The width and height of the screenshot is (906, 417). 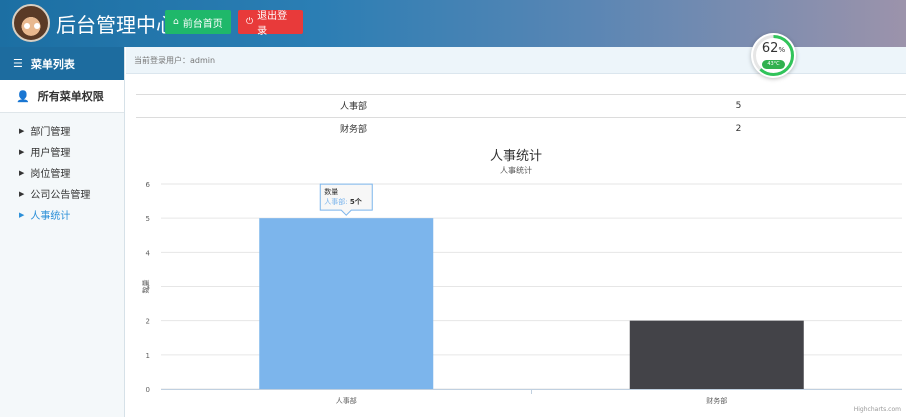 I want to click on table-row: 人事部 5, so click(x=521, y=105).